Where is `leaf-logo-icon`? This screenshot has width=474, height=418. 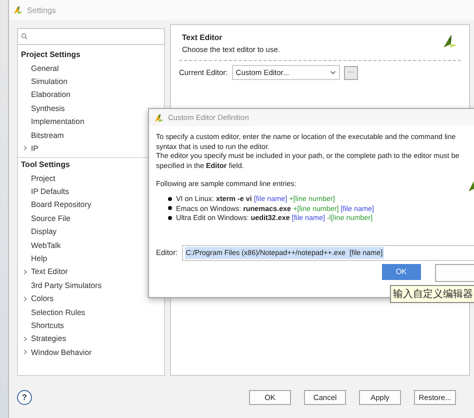 leaf-logo-icon is located at coordinates (450, 41).